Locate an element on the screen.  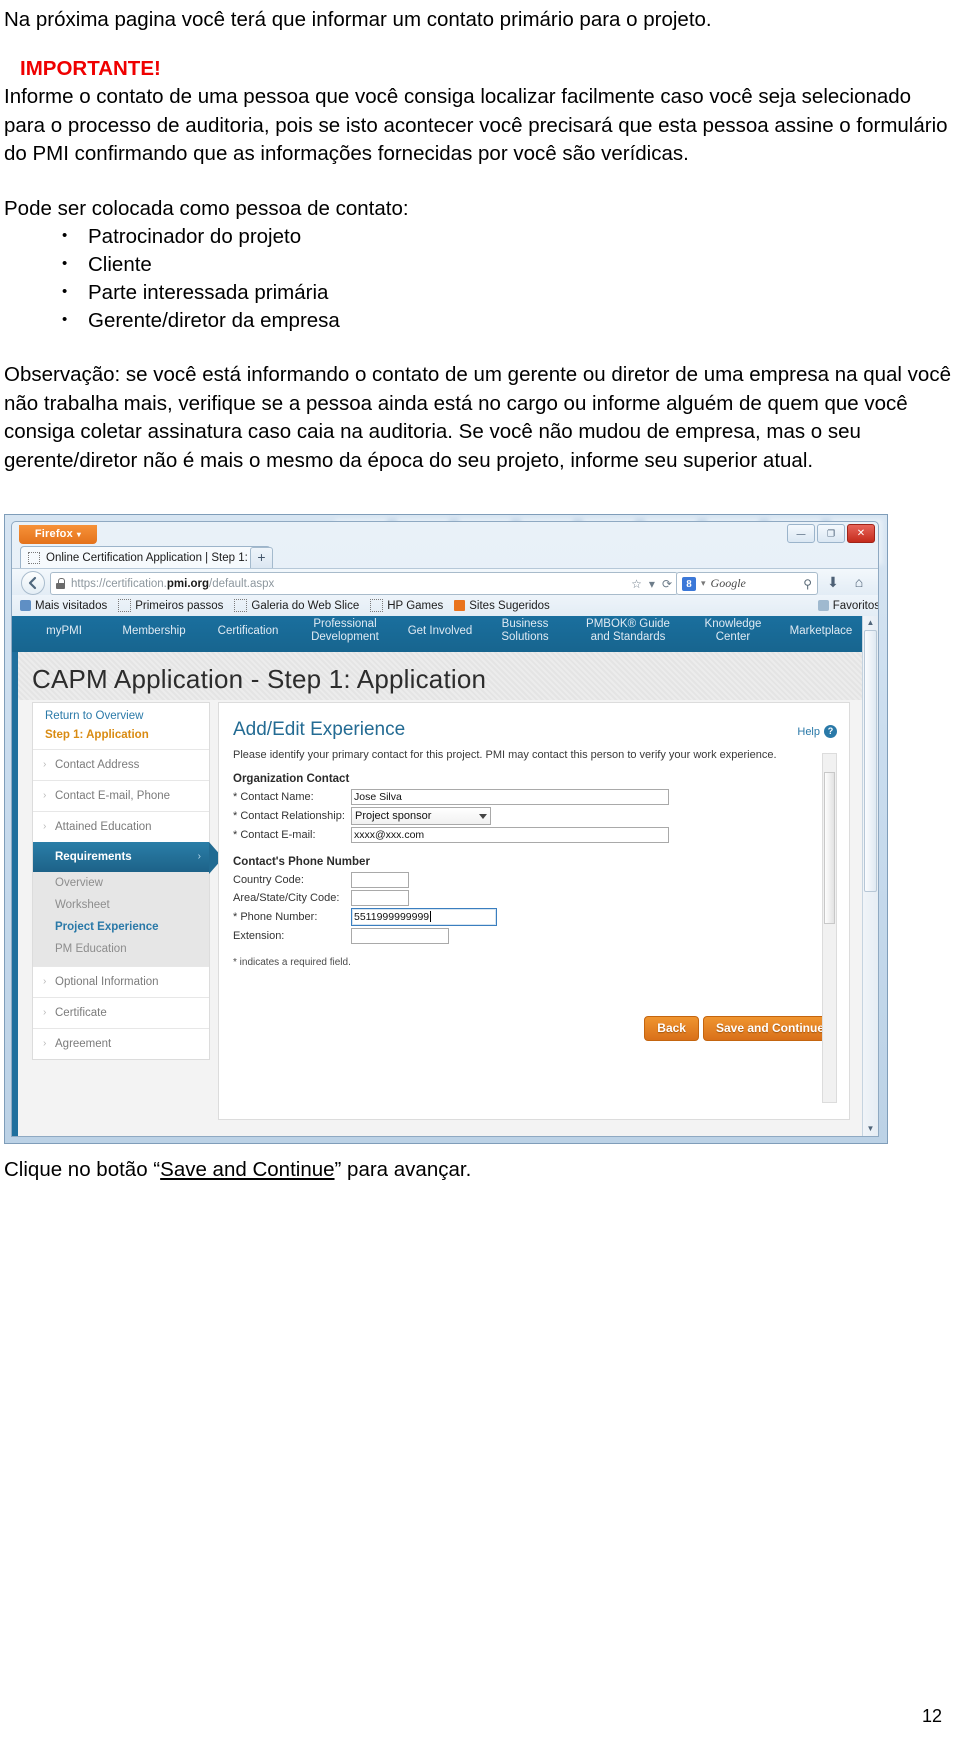
nav-marketplace: Marketplace is located at coordinates (821, 631).